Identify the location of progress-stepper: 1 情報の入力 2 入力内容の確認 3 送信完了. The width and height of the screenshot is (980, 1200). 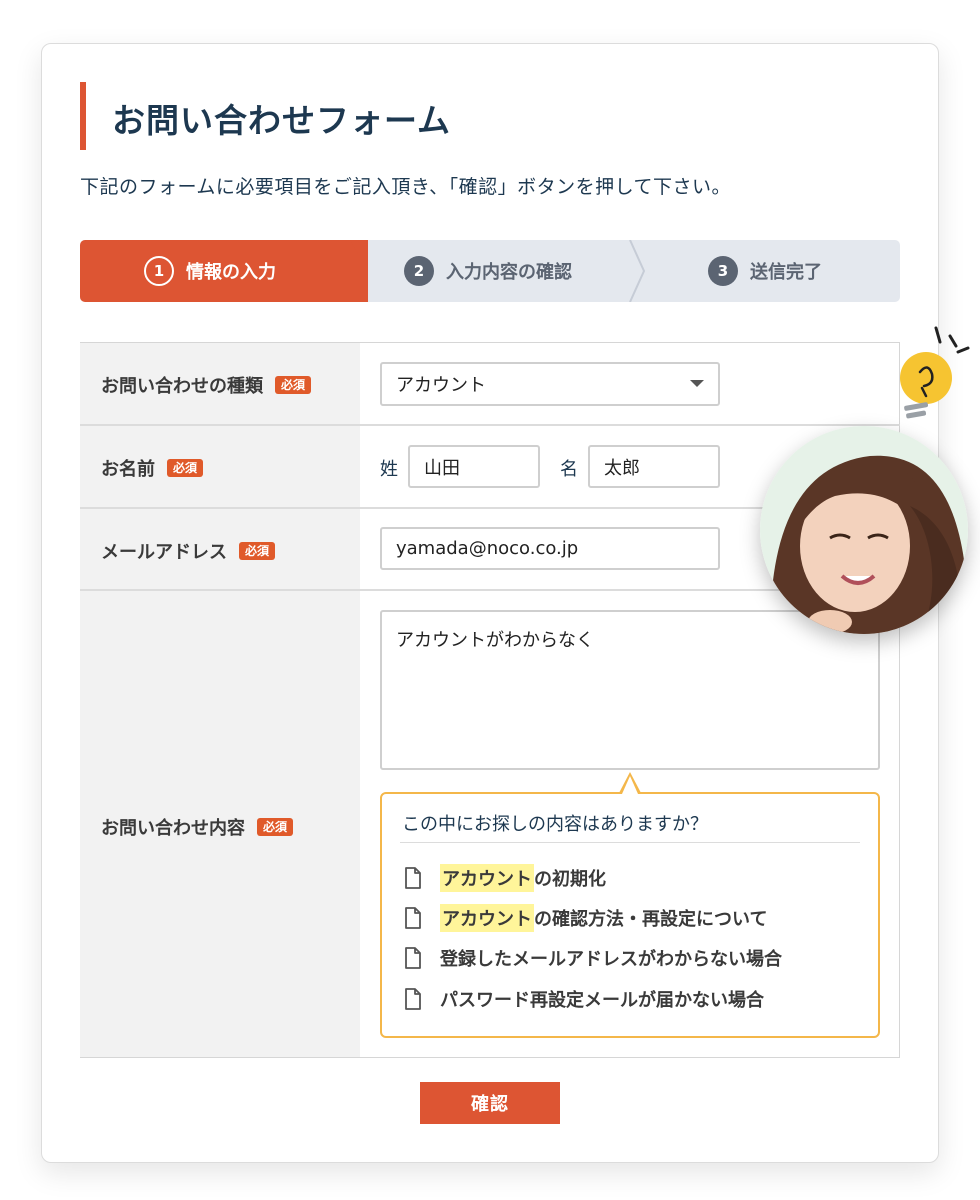
(490, 271).